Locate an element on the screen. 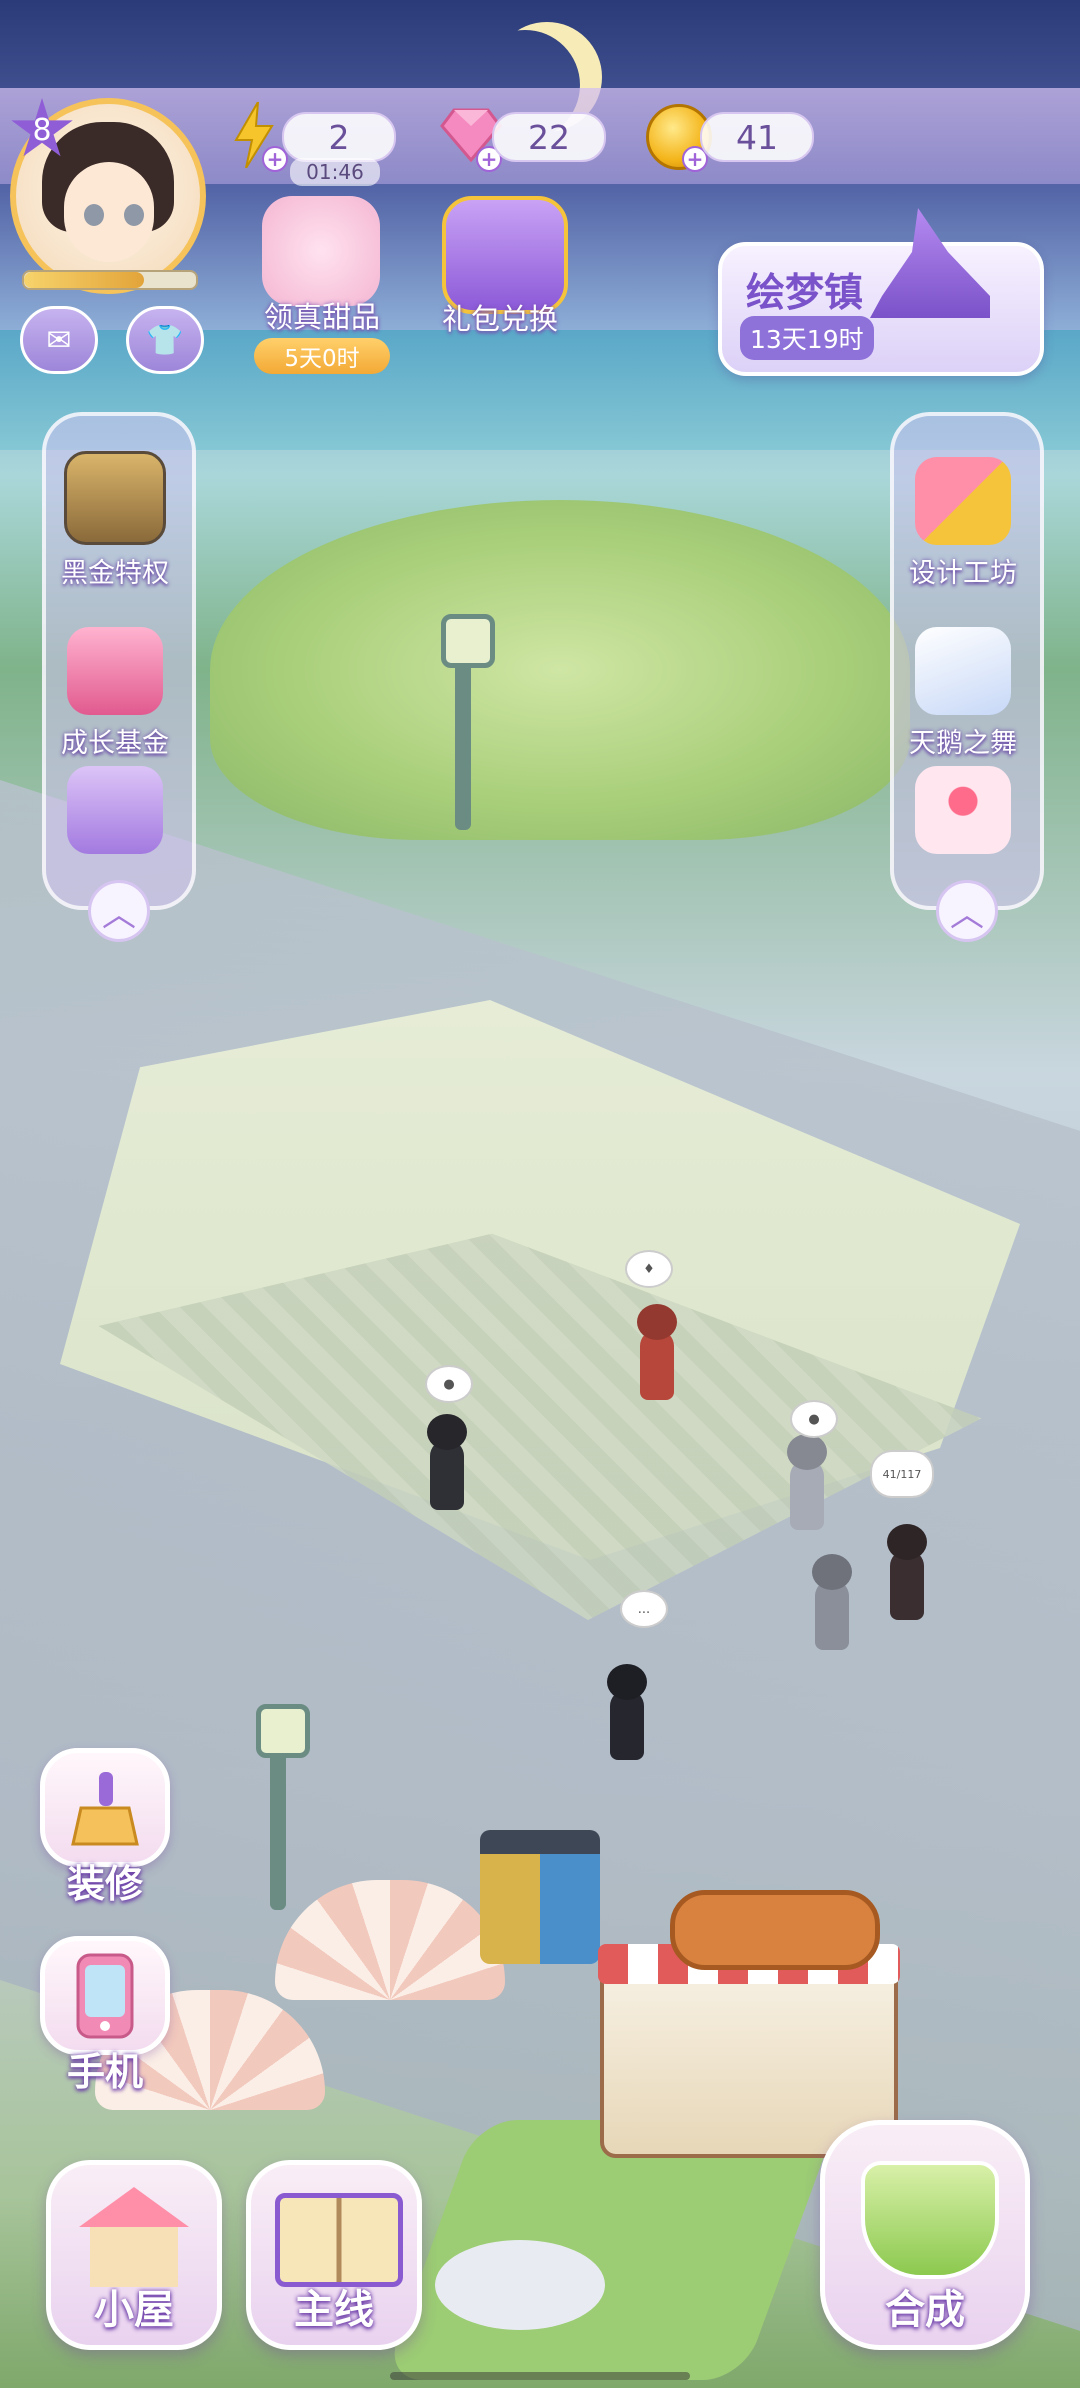 The width and height of the screenshot is (1080, 2388). phone-label: 手机 is located at coordinates (104, 2072).